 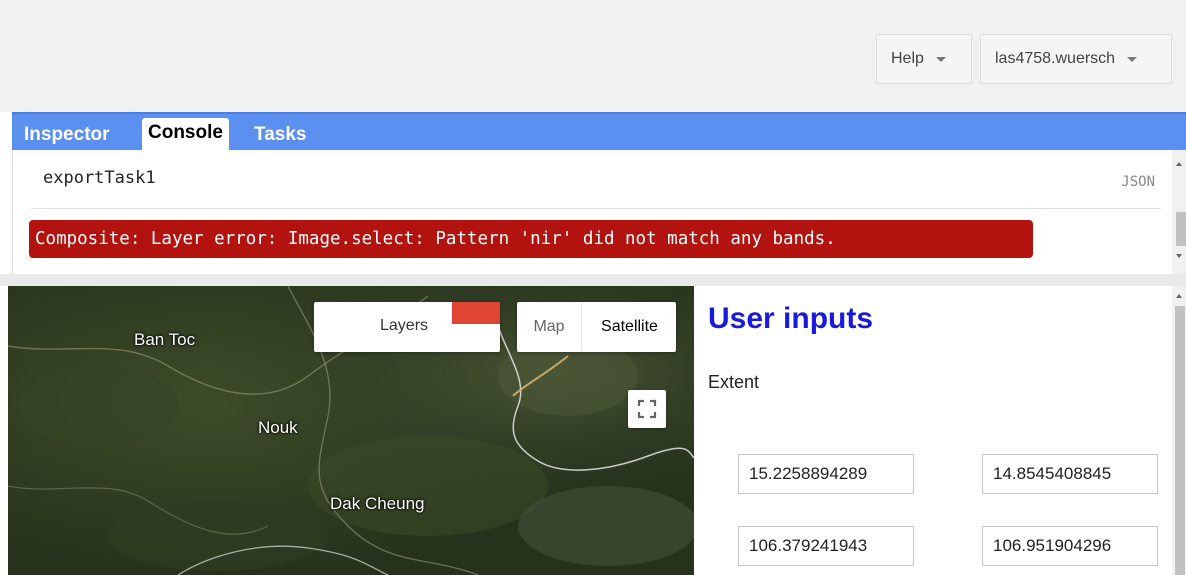 I want to click on map-label-ban-toc: Ban Toc, so click(x=165, y=339).